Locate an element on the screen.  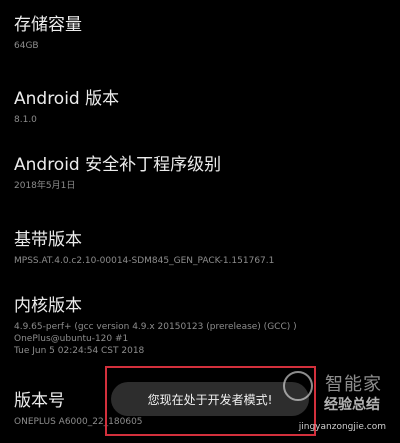
toast-message: 您现在处于开发者模式! is located at coordinates (210, 399).